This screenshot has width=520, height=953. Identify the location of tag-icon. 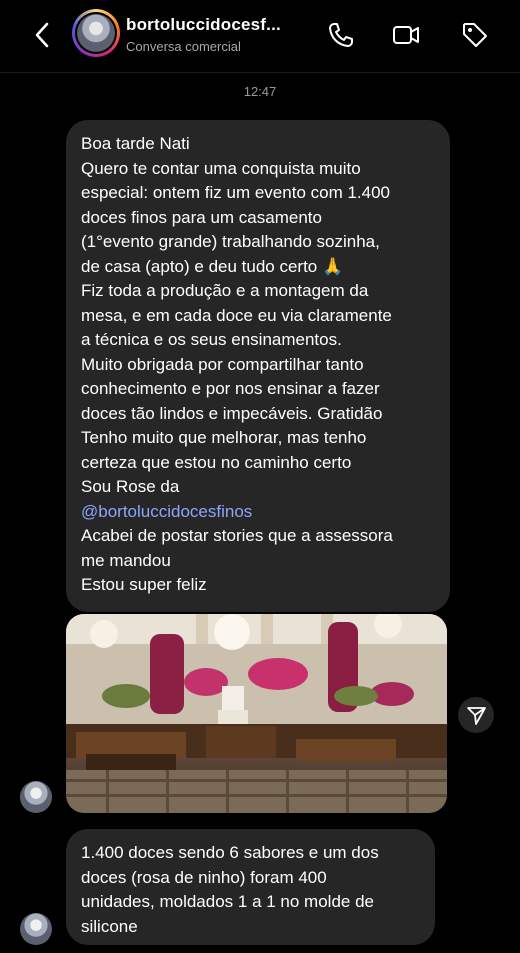
(475, 35).